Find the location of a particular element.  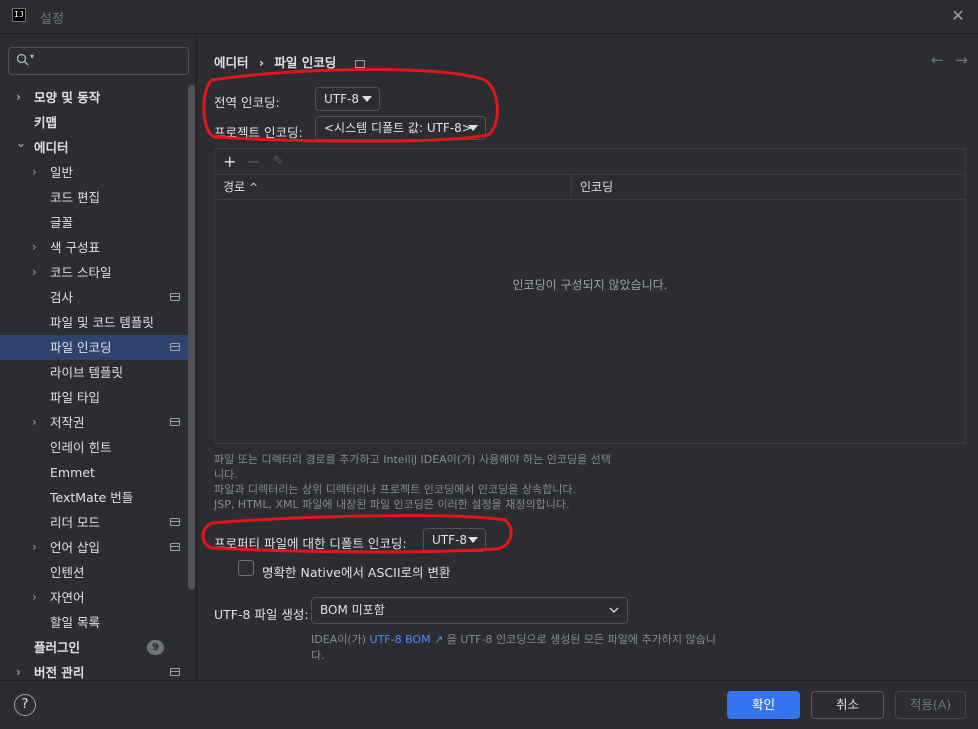

sidebar-item: ⌄ 에디터 is located at coordinates (94, 147).